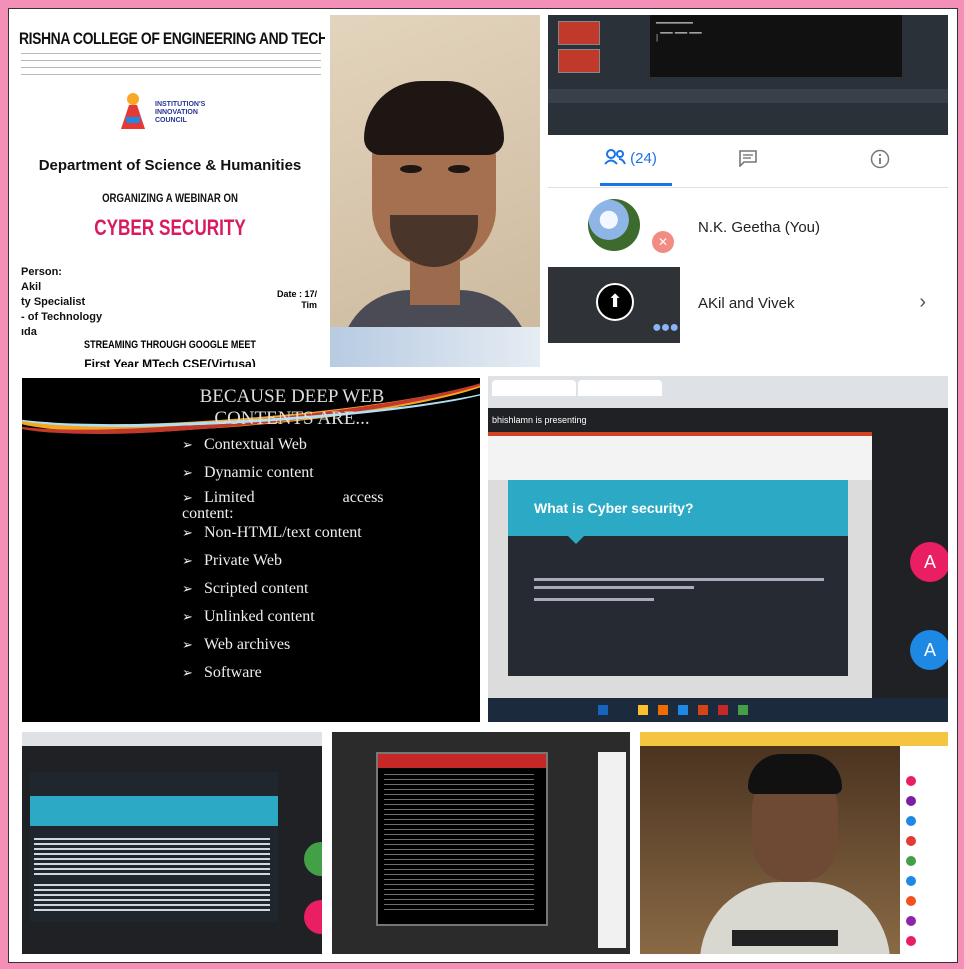 The height and width of the screenshot is (969, 964). Describe the element at coordinates (53, 302) in the screenshot. I see `resource-line: ty Specialist` at that location.